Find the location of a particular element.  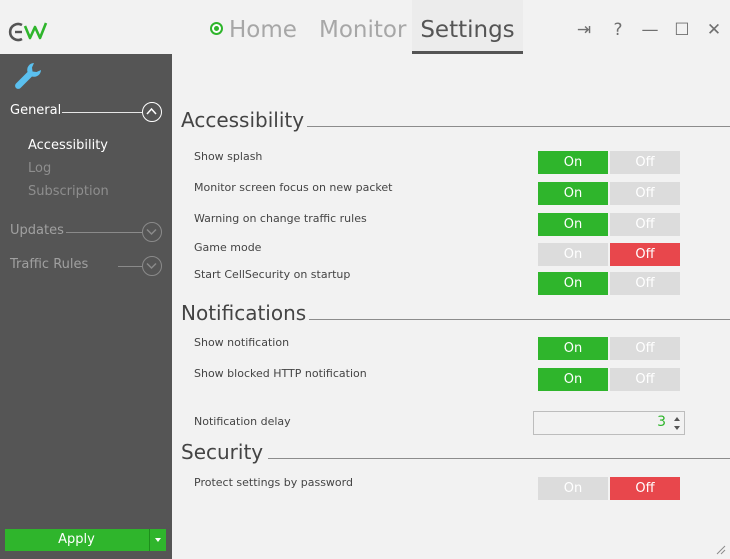

stepper-value: 3 is located at coordinates (661, 422).